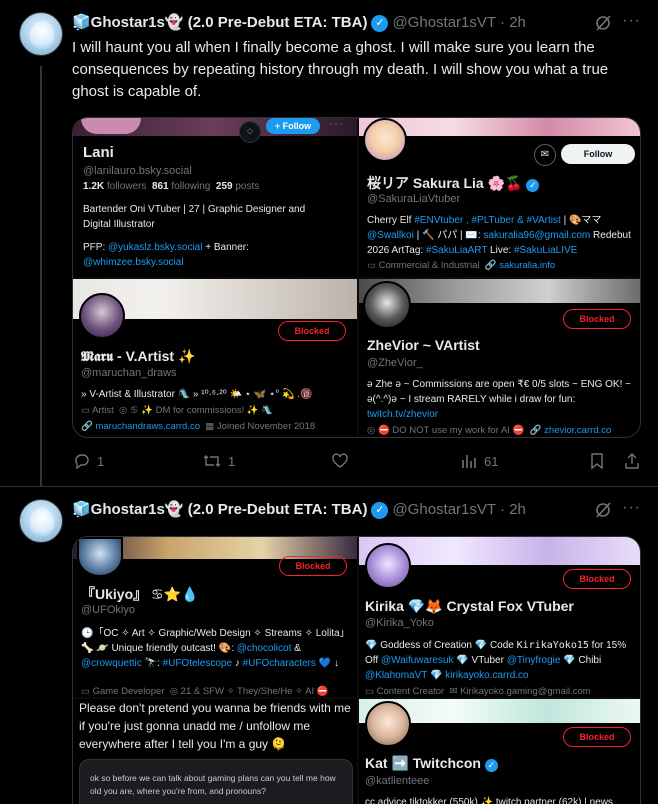  I want to click on profile-name: Kirika 💎🦊 Crystal Fox VTuber, so click(469, 606).